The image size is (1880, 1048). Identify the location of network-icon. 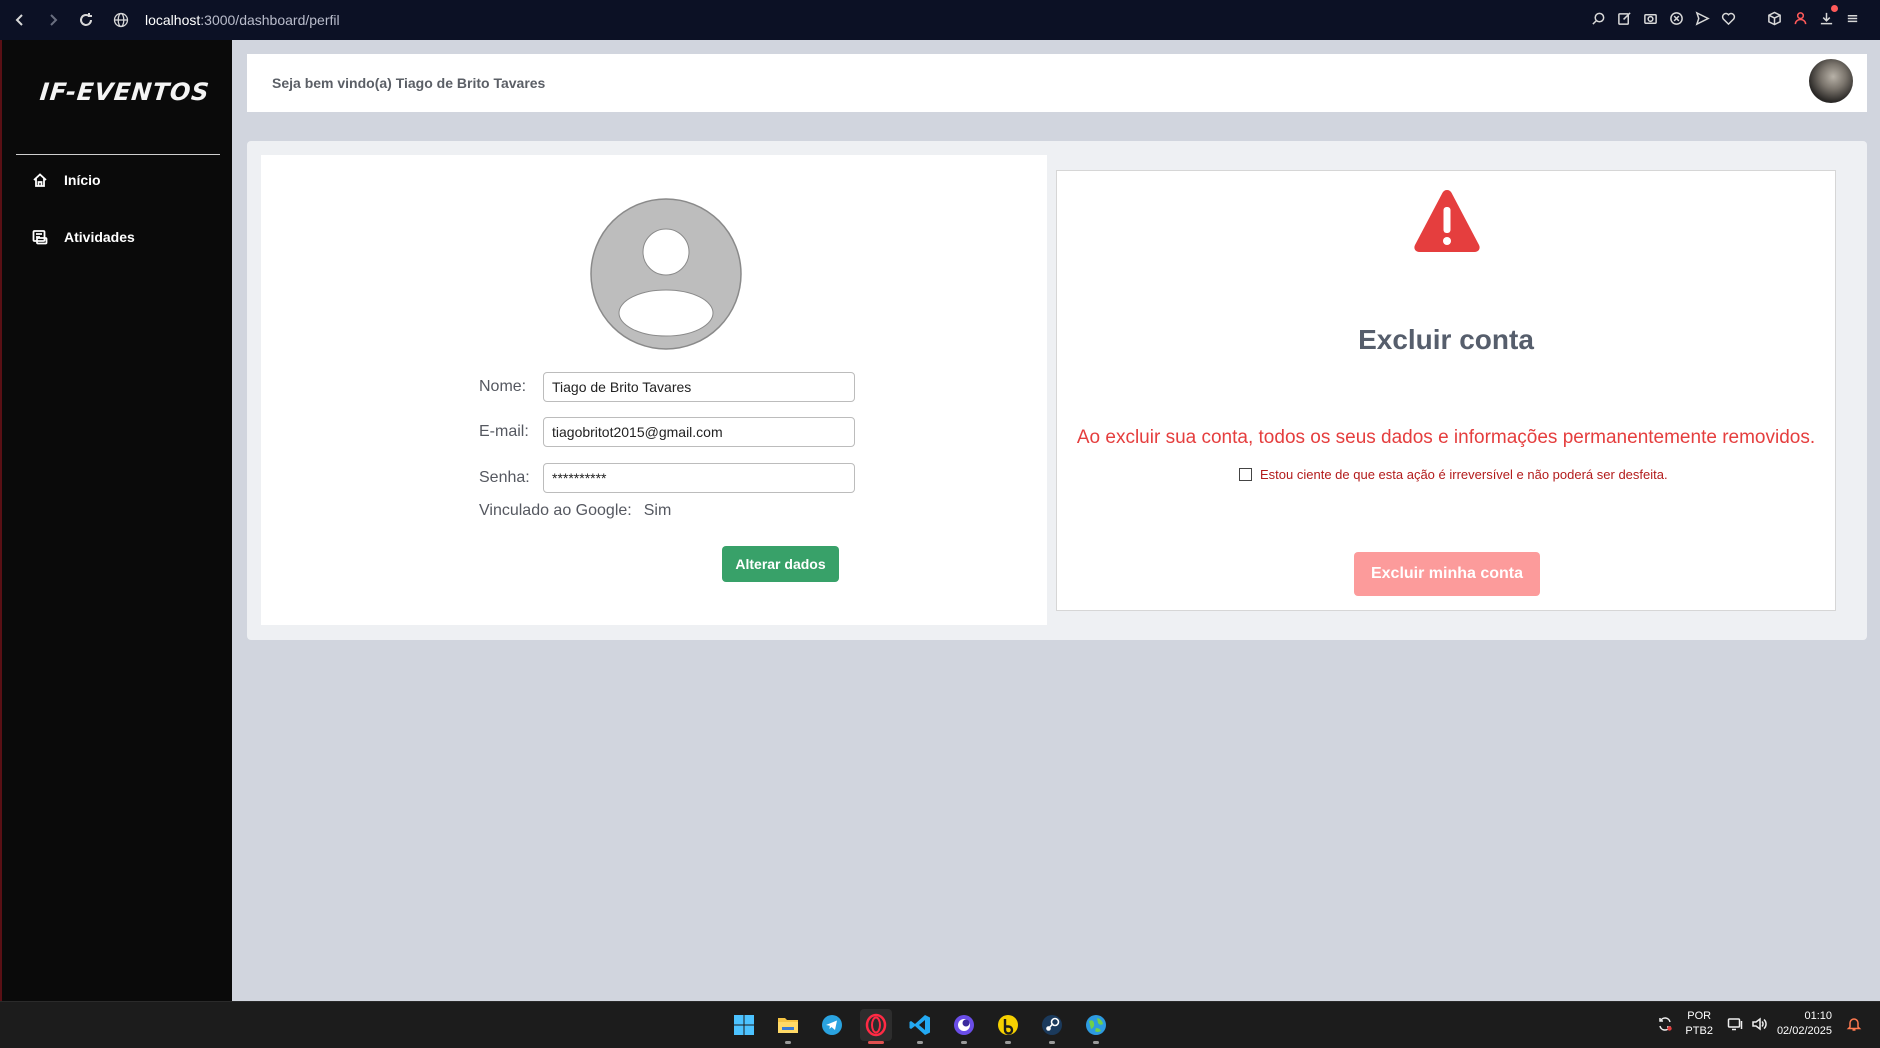
(1735, 1024).